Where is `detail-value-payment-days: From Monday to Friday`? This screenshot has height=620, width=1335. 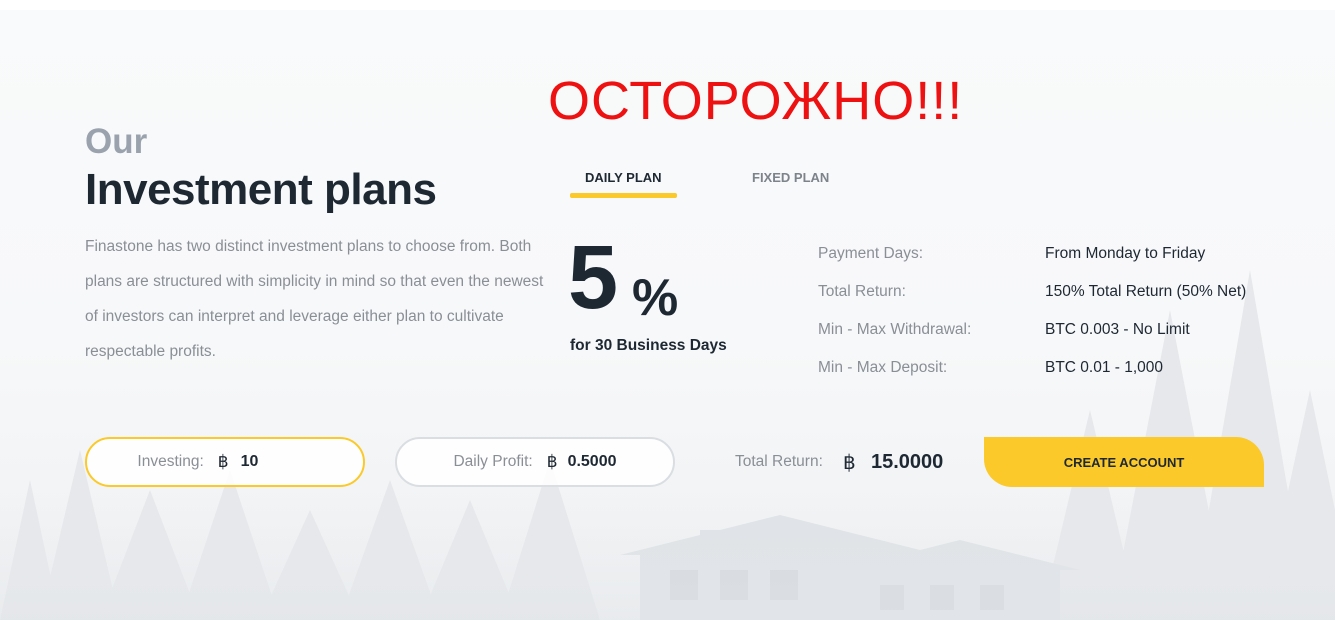
detail-value-payment-days: From Monday to Friday is located at coordinates (1125, 253).